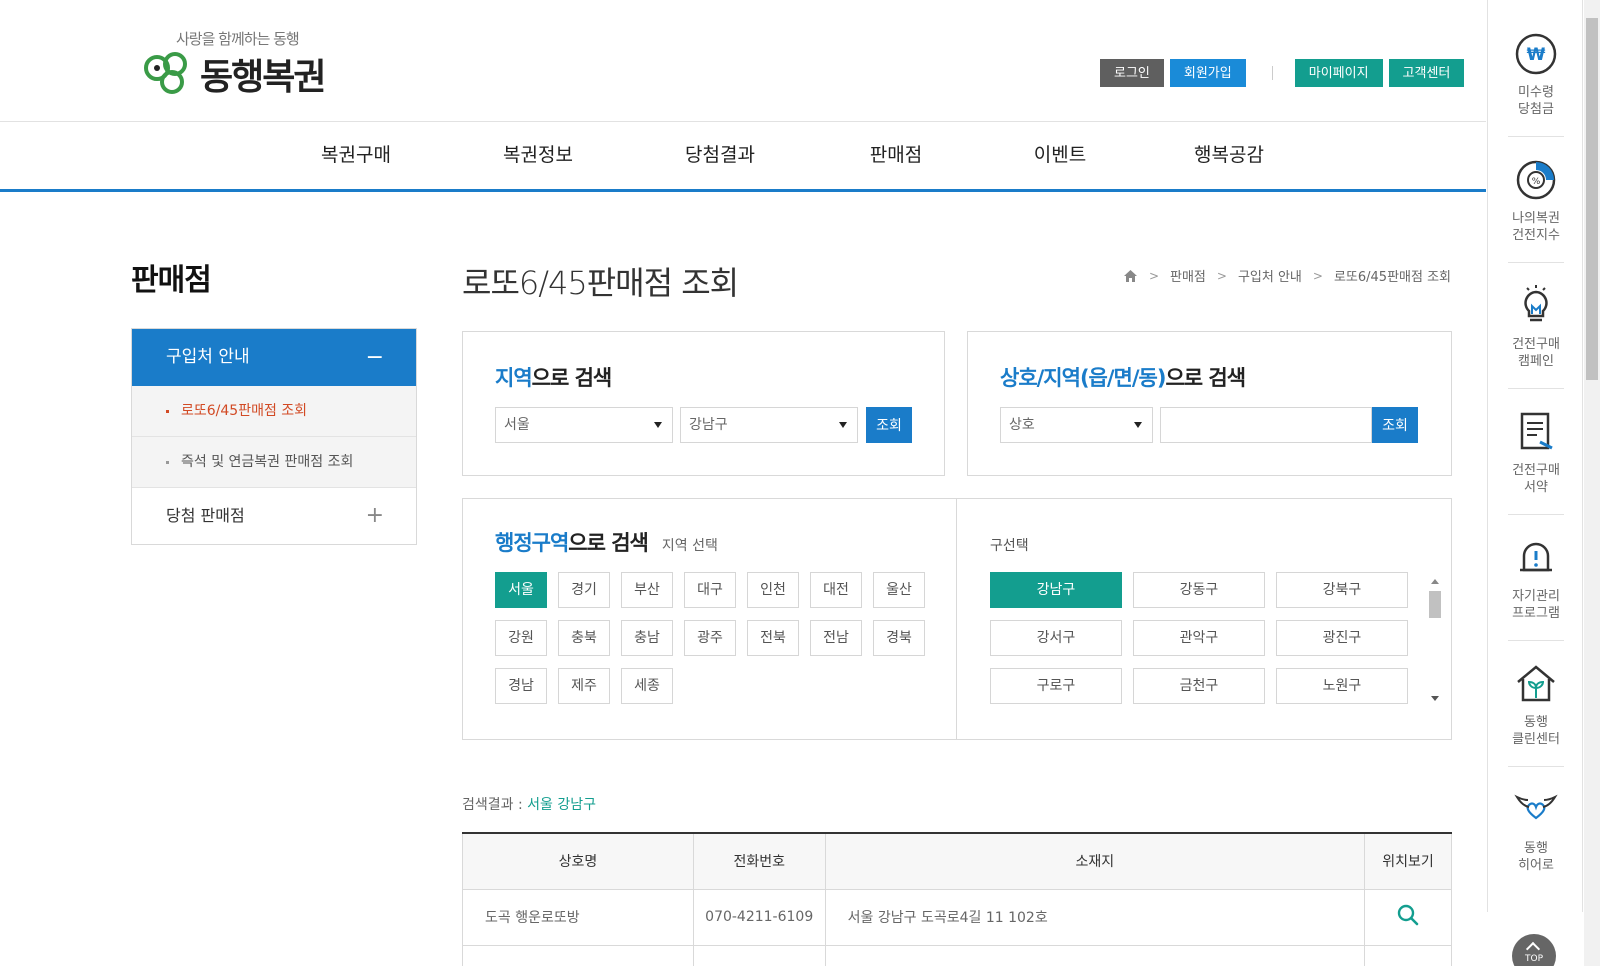  I want to click on gnb-item-results: 당첨결과, so click(720, 155).